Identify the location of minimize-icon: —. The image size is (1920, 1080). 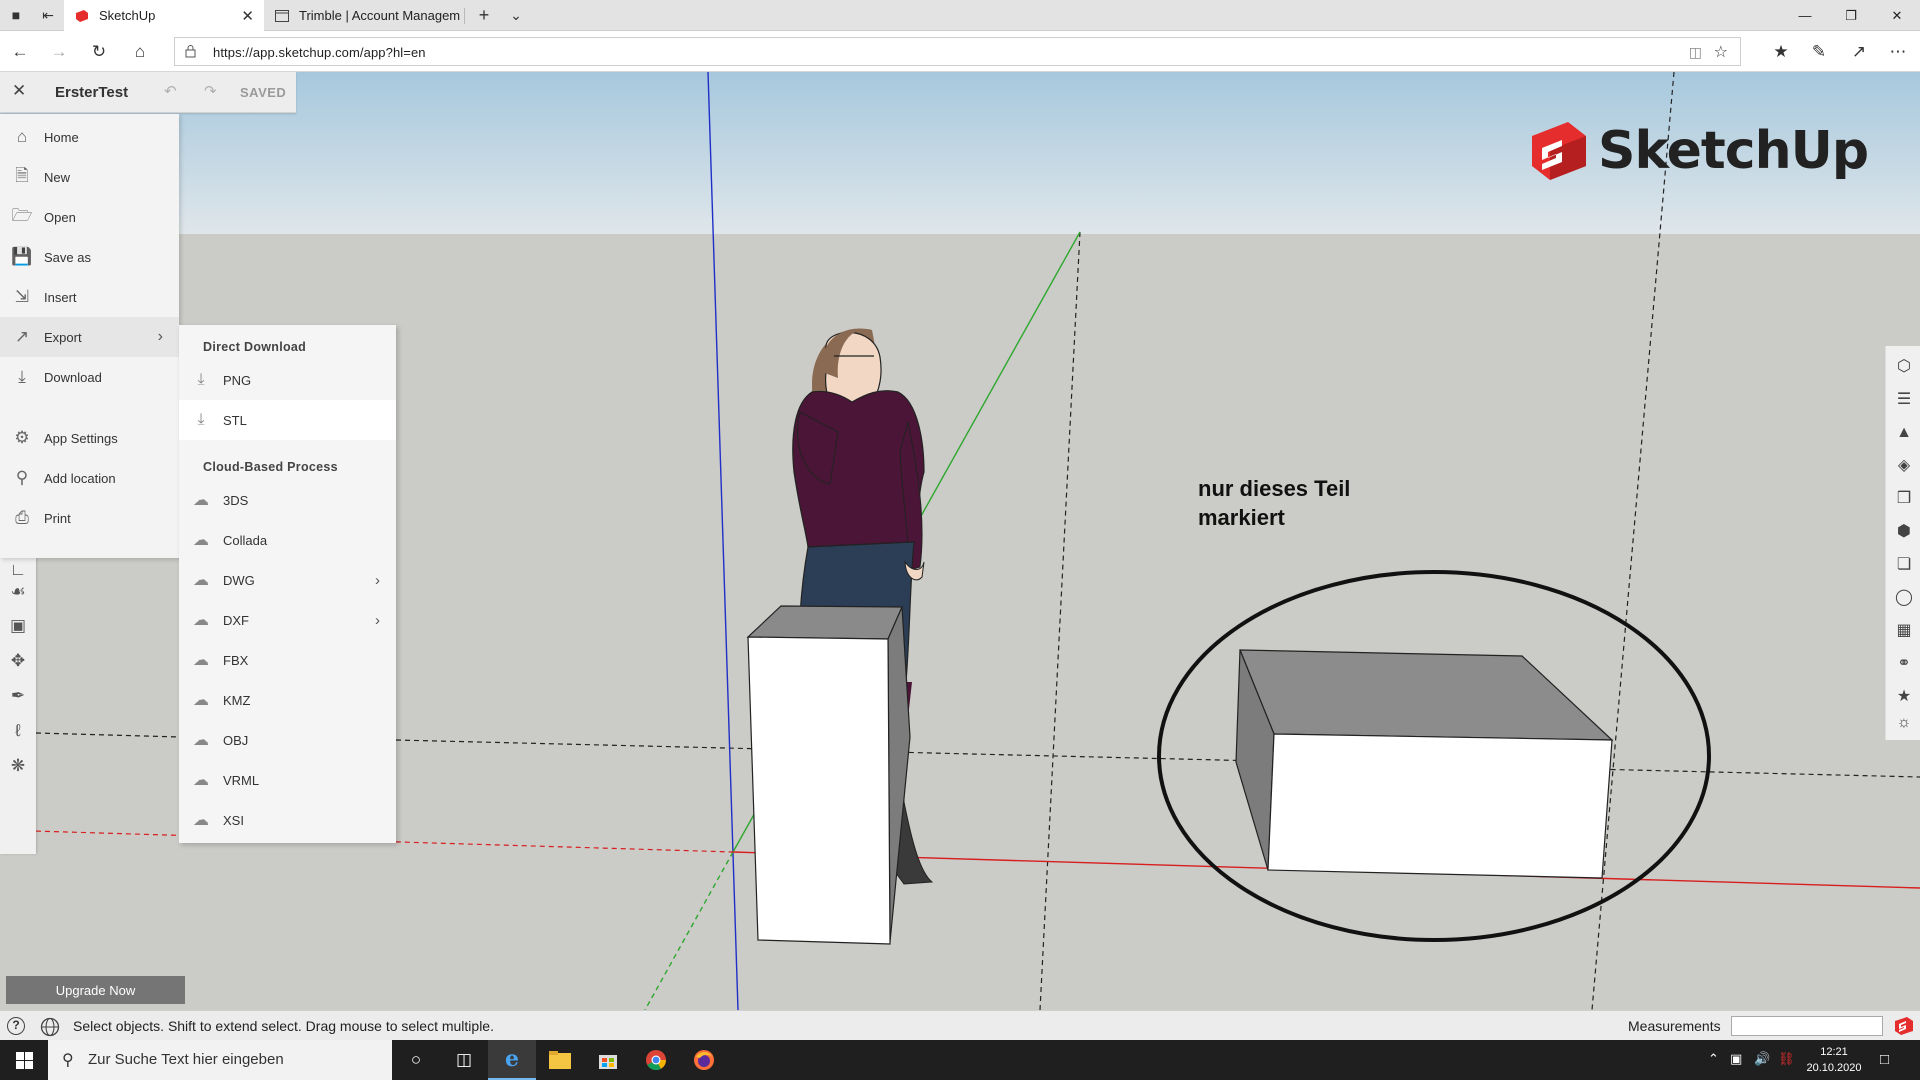
(1805, 15).